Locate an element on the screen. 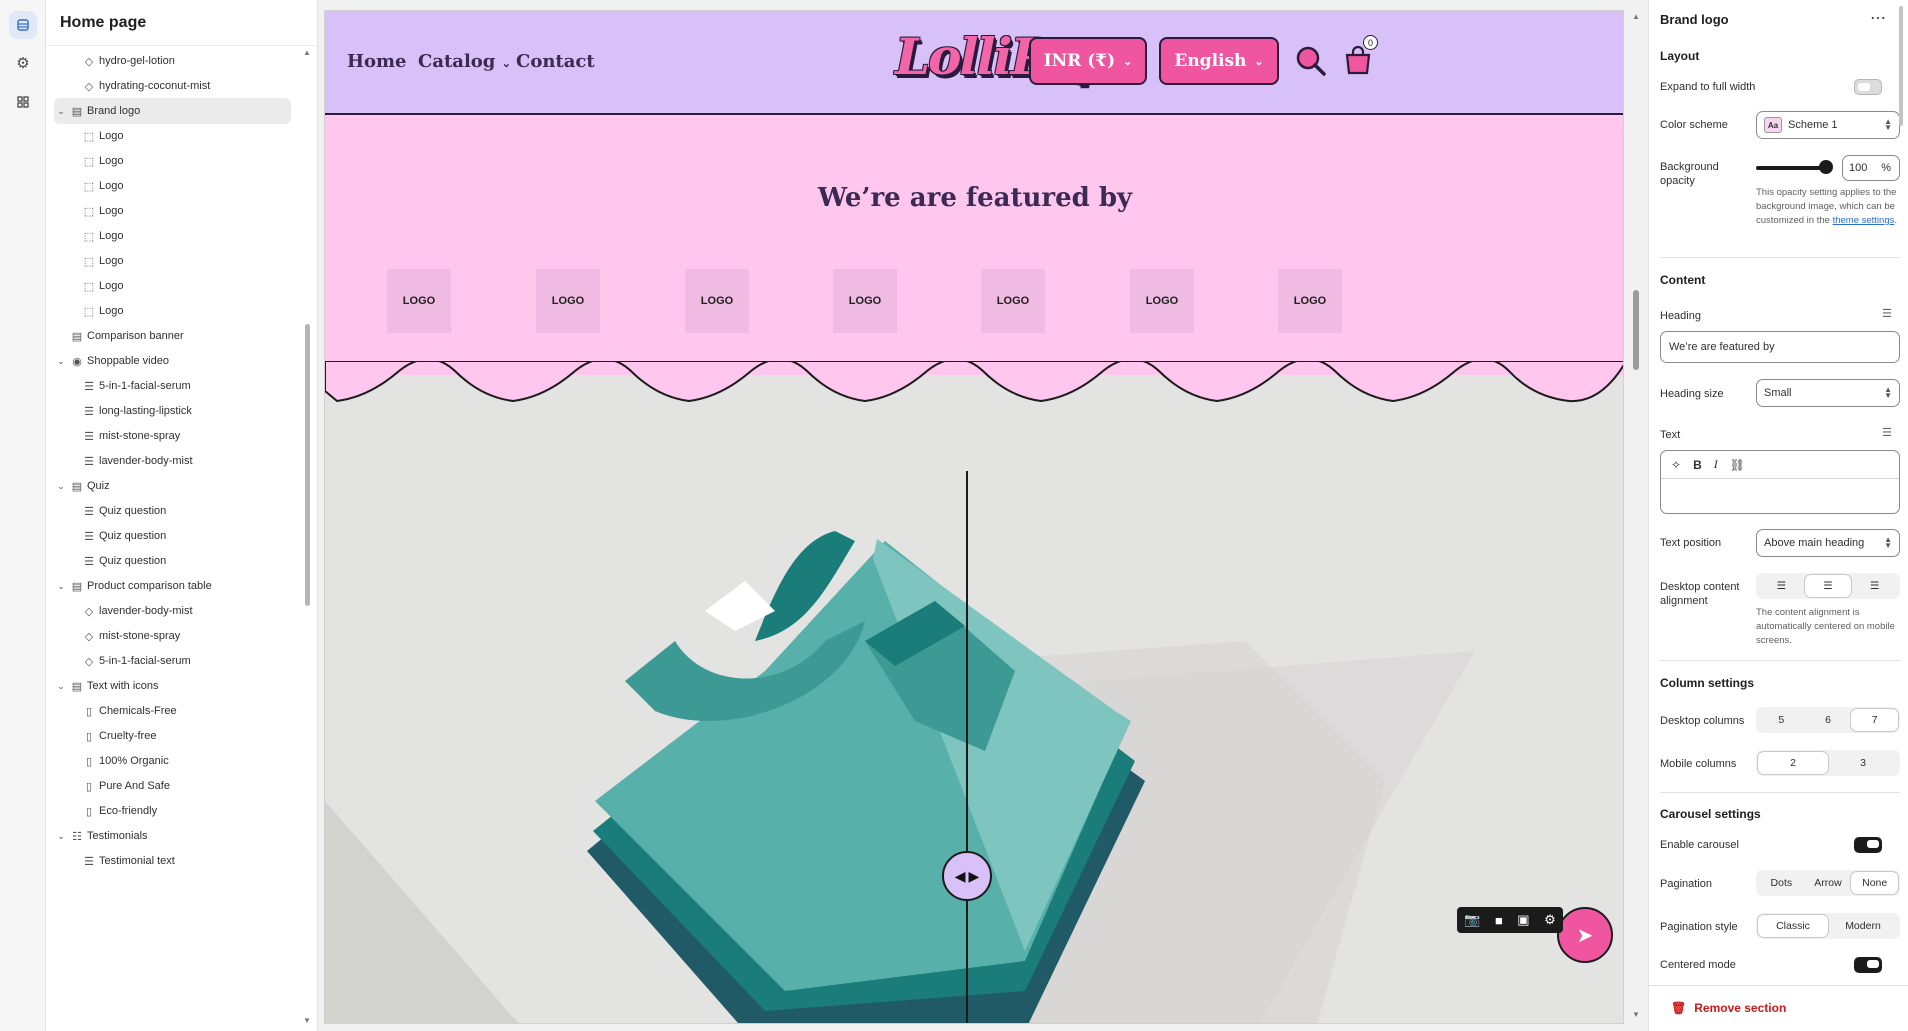 This screenshot has width=1908, height=1031. pagination-control: Dots Arrow None is located at coordinates (1828, 883).